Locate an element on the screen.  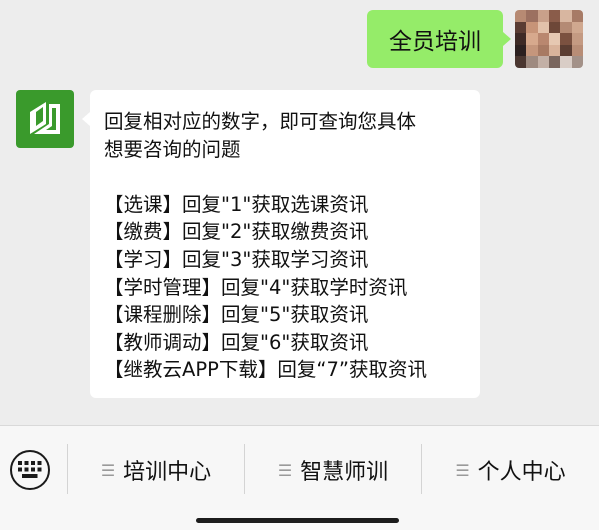
menu-item-label: 智慧师训 is located at coordinates (344, 472).